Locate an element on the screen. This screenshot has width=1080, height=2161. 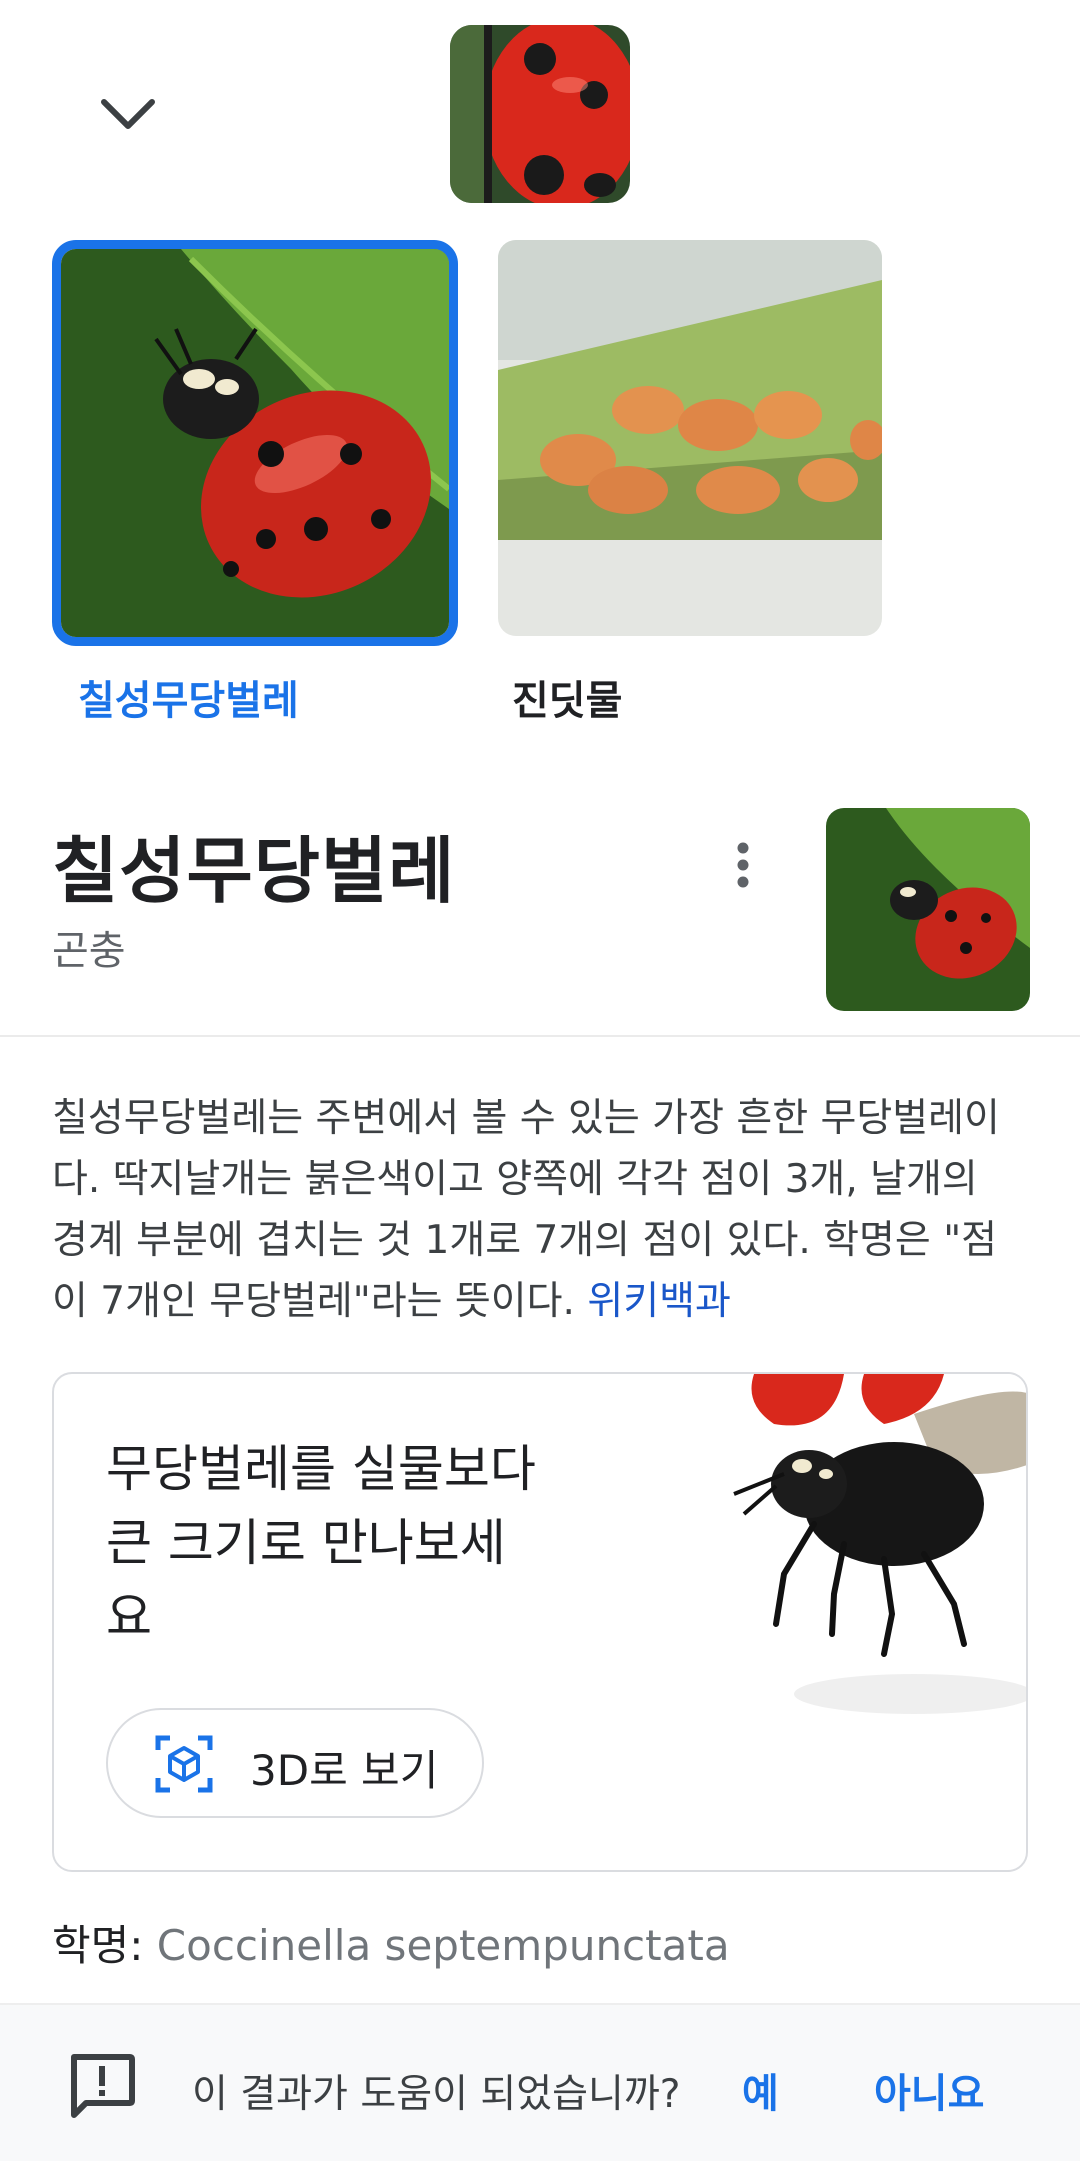
aphid-image is located at coordinates (690, 438).